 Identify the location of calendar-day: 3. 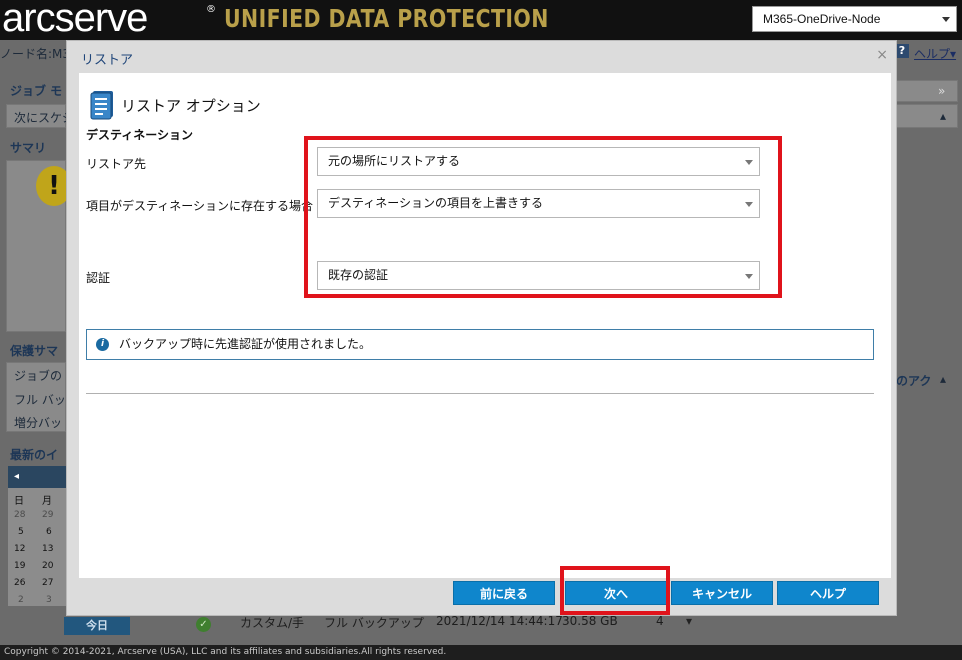
(49, 600).